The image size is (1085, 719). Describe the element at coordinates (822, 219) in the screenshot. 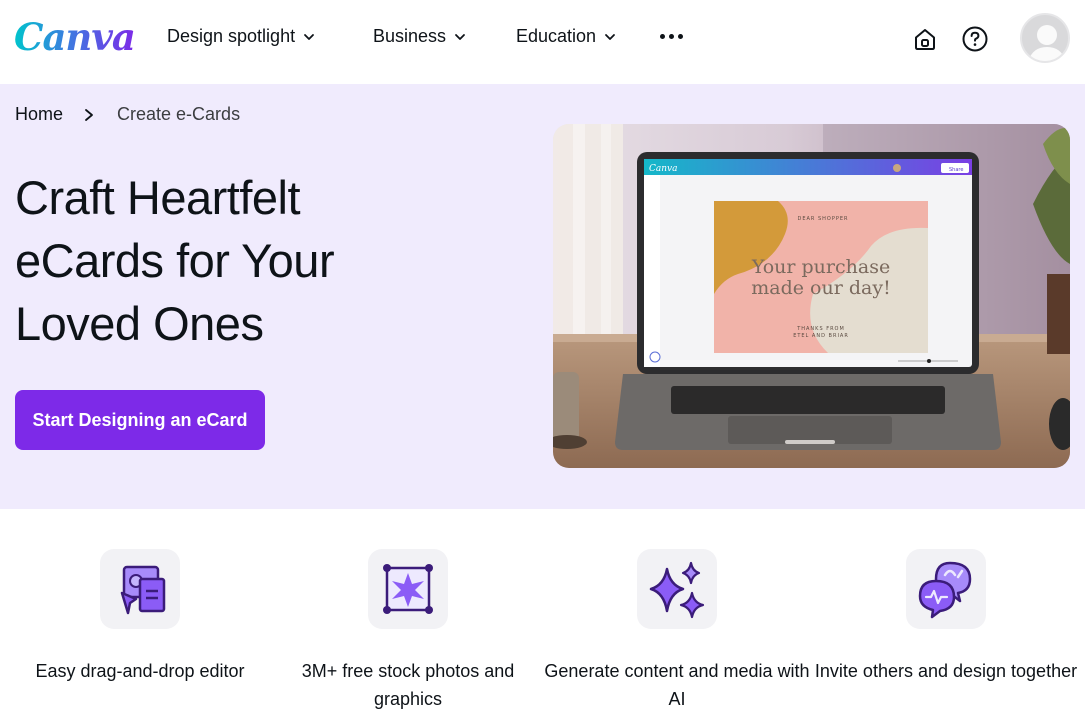

I see `card-greeting: DEAR SHOPPER` at that location.